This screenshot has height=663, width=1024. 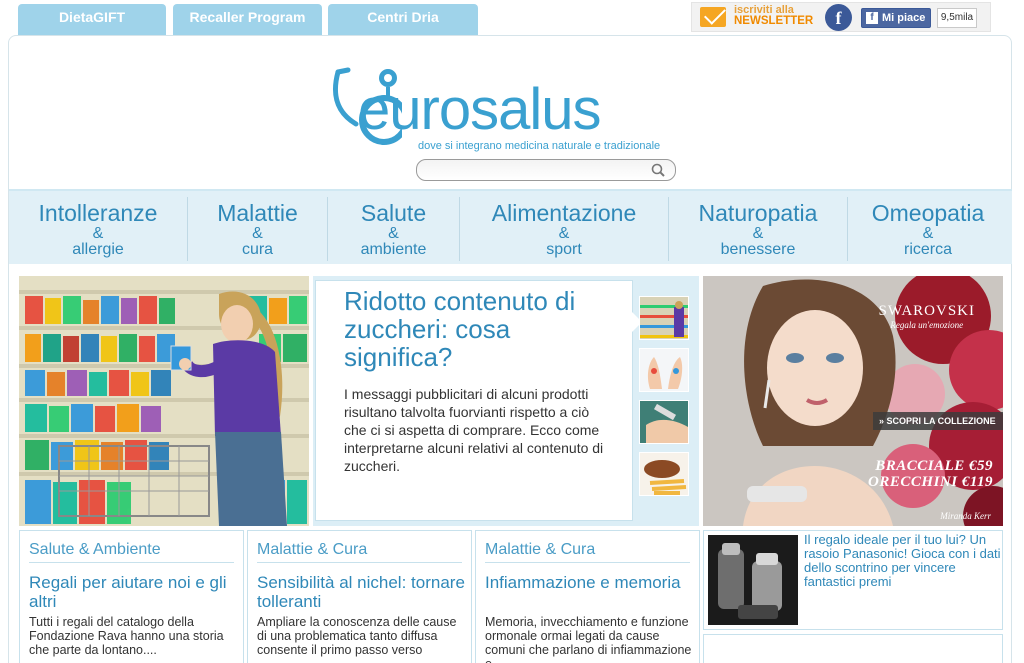 I want to click on thumbnail-food, so click(x=664, y=474).